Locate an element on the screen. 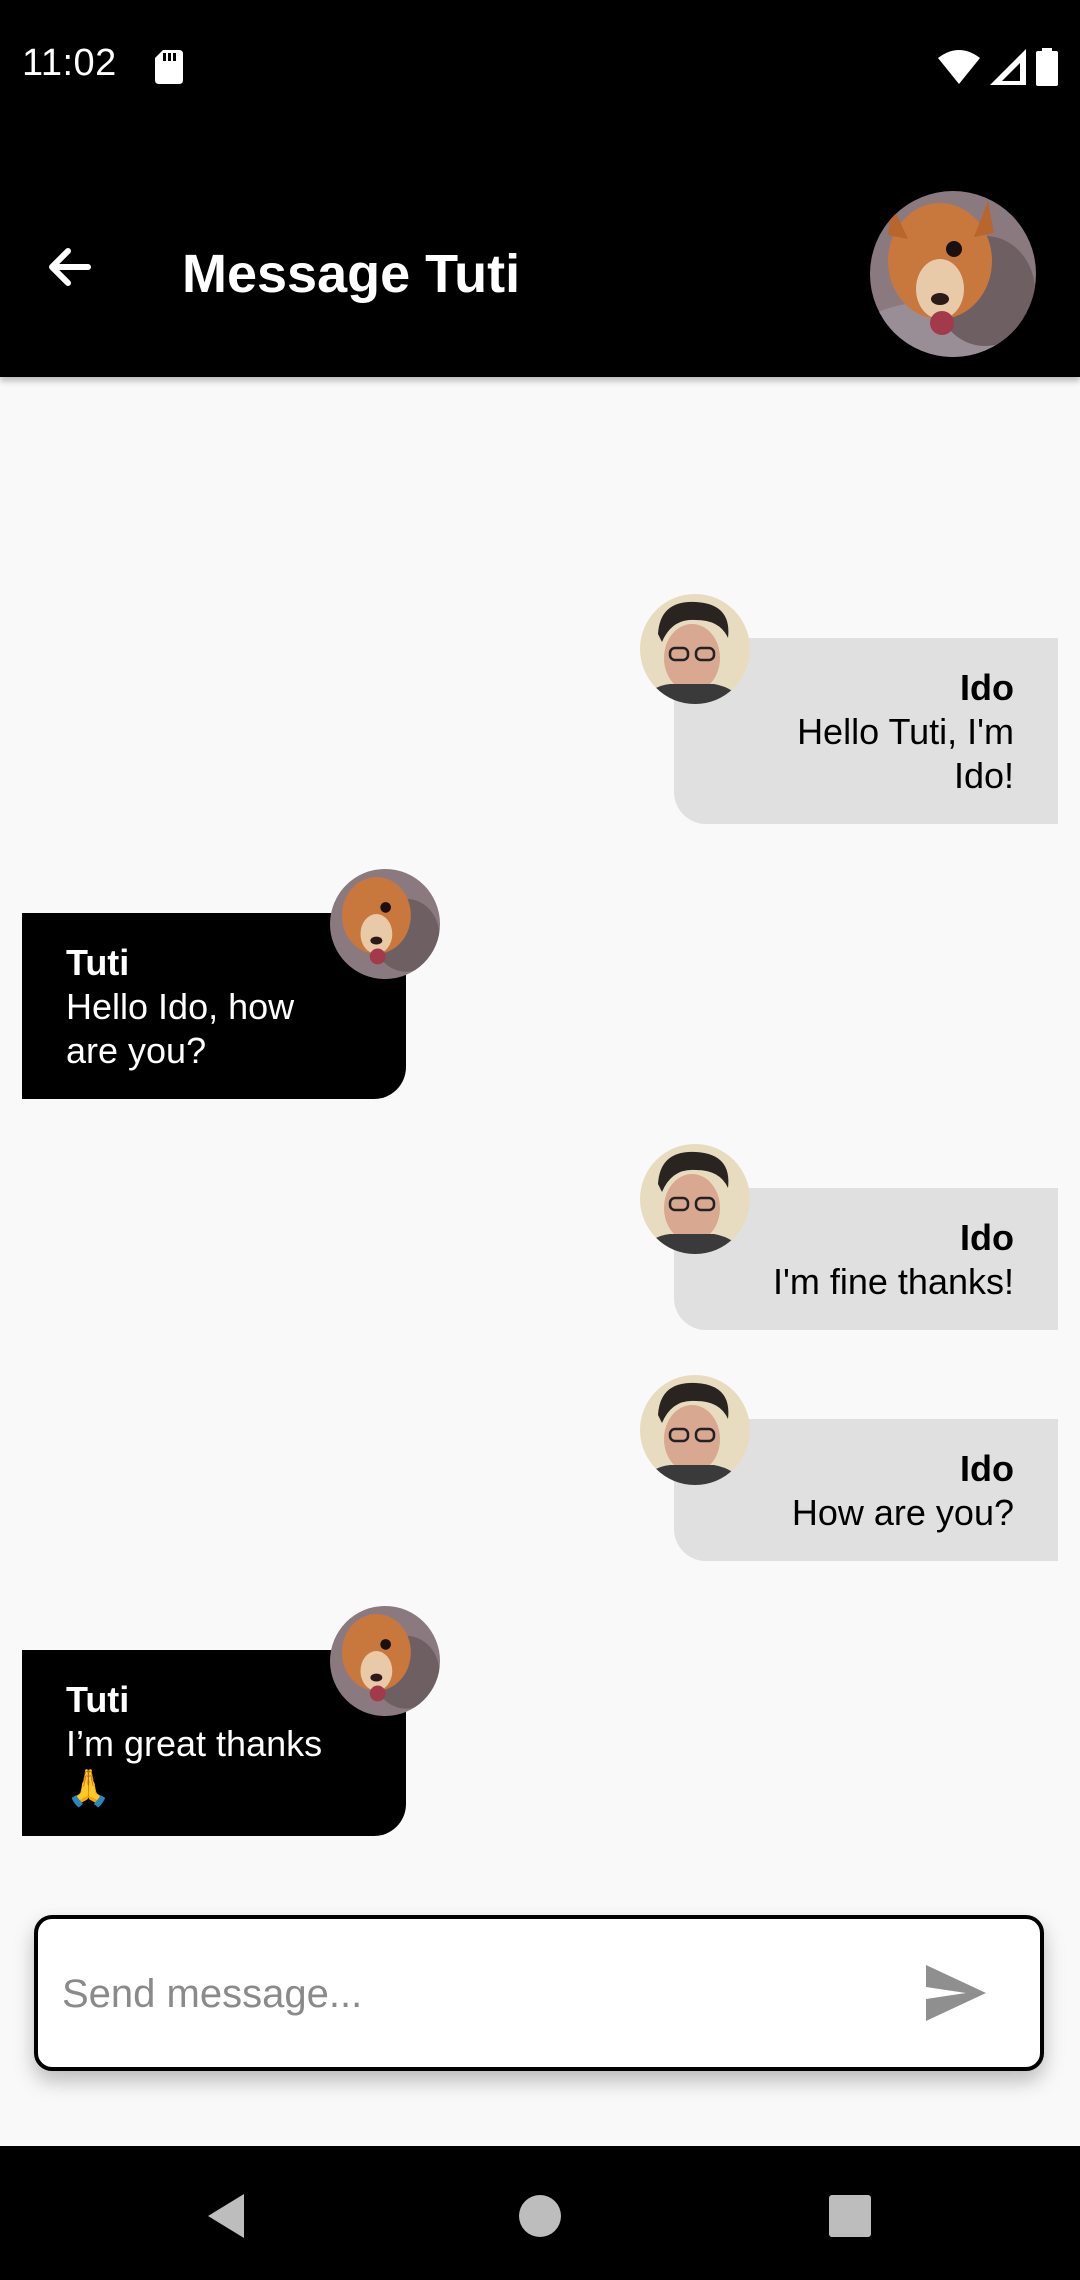  cell-signal-icon is located at coordinates (1008, 67).